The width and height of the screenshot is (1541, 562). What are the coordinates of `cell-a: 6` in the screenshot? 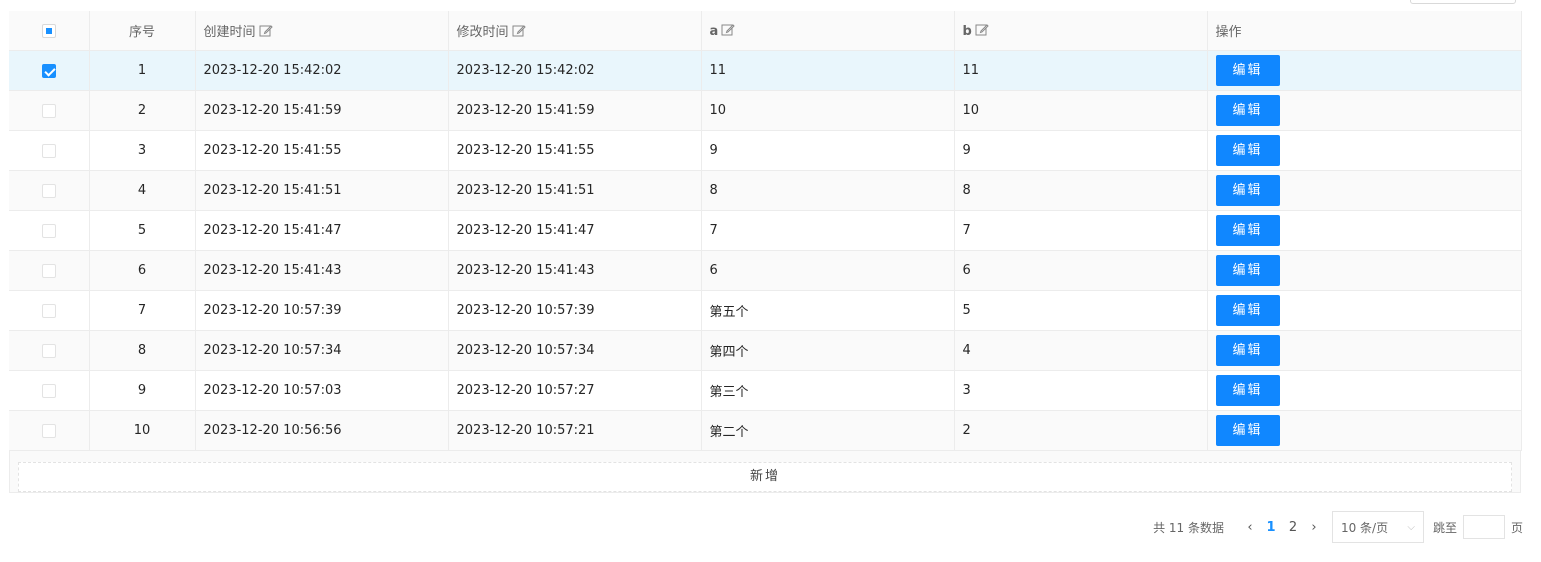 It's located at (828, 270).